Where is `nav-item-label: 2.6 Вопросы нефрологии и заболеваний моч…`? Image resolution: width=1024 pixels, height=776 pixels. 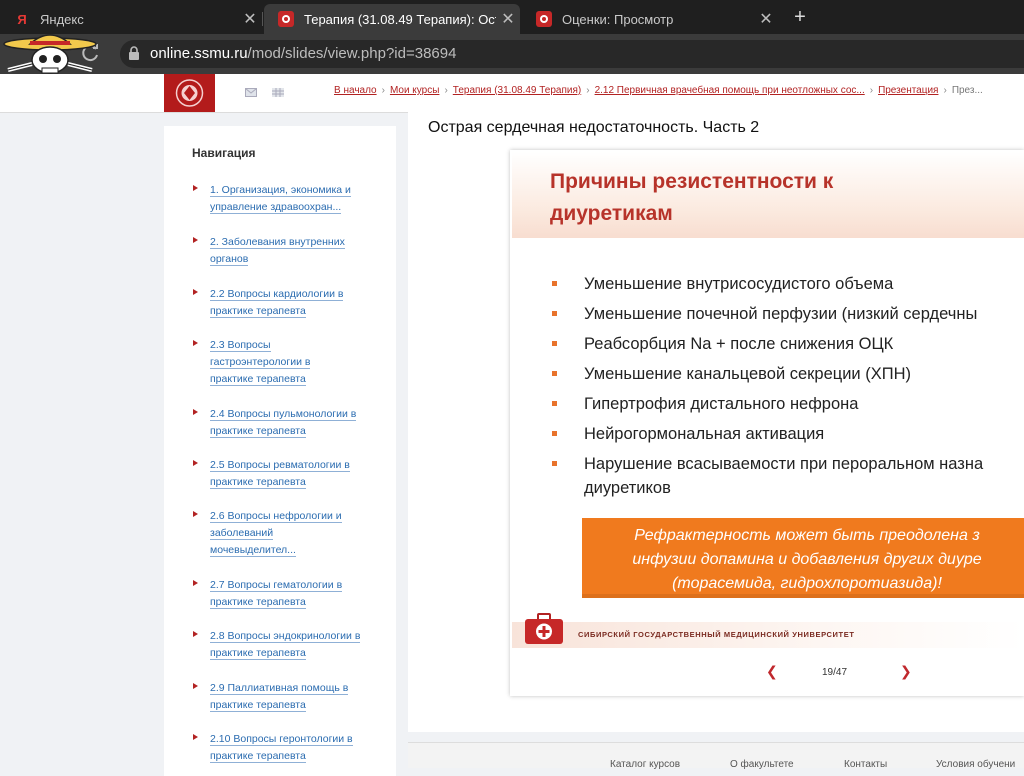 nav-item-label: 2.6 Вопросы нефрологии и заболеваний моч… is located at coordinates (276, 533).